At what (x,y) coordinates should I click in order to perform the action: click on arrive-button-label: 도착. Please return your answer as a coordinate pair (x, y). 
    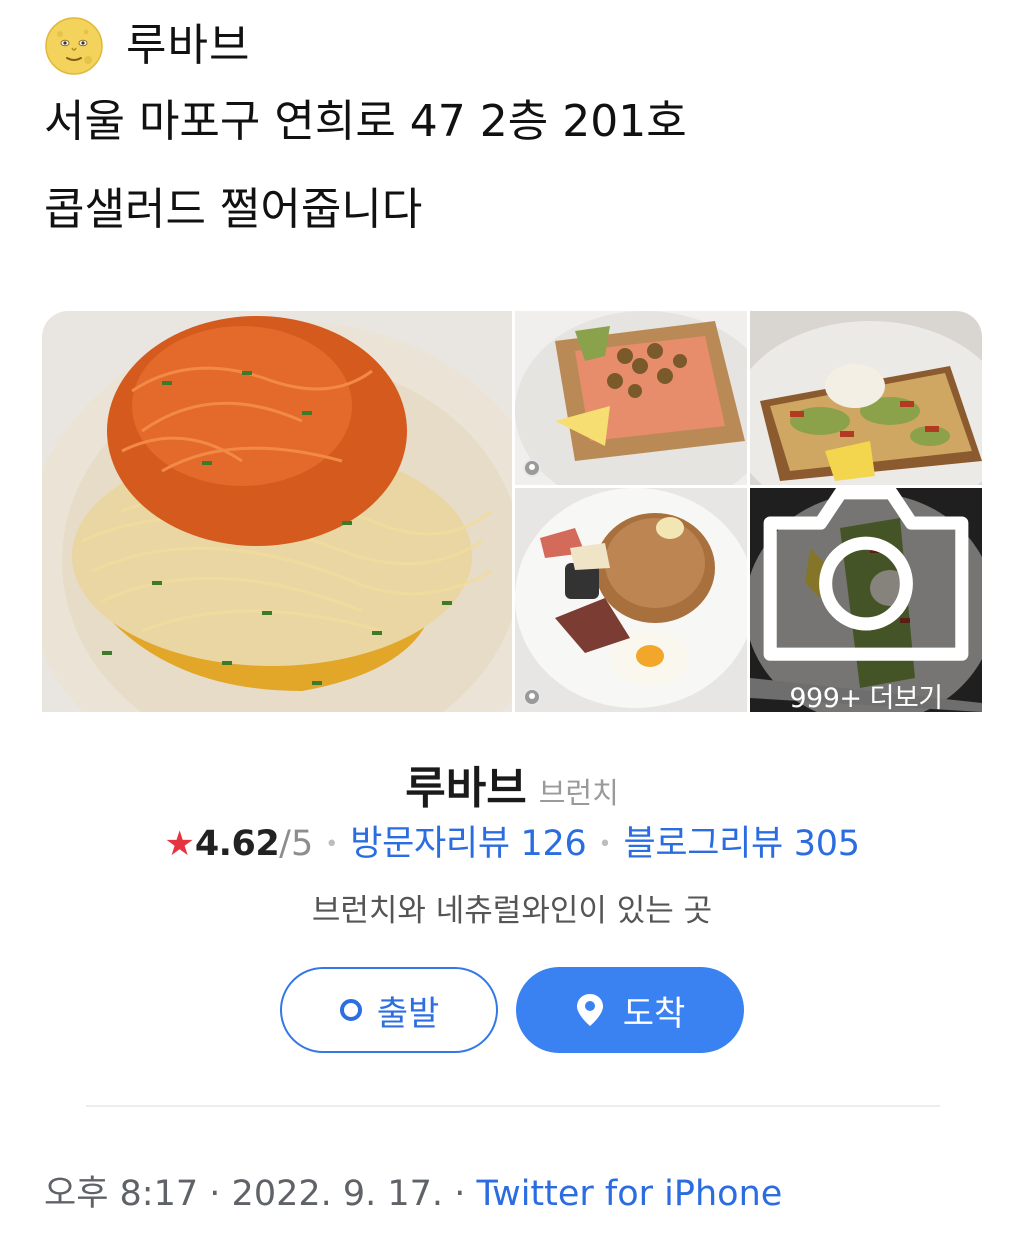
    Looking at the image, I should click on (654, 1013).